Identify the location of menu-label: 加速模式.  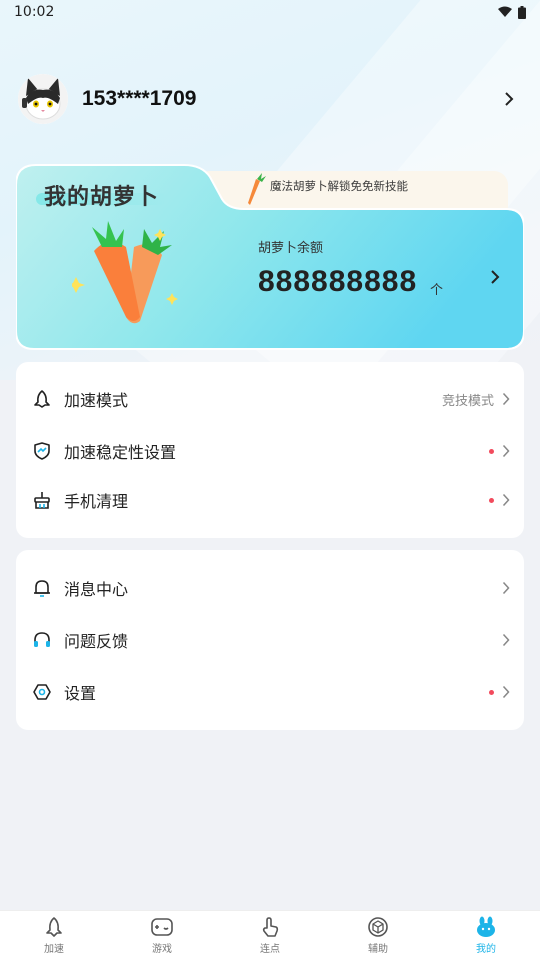
(96, 400).